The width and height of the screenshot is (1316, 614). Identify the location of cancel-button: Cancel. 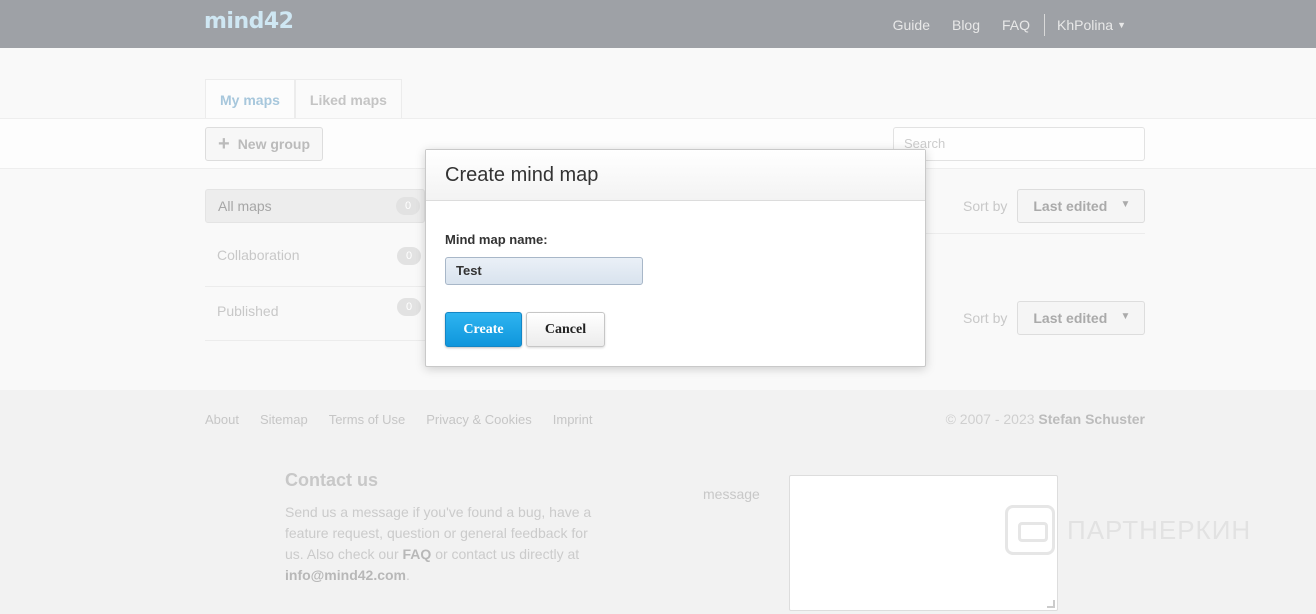
(565, 329).